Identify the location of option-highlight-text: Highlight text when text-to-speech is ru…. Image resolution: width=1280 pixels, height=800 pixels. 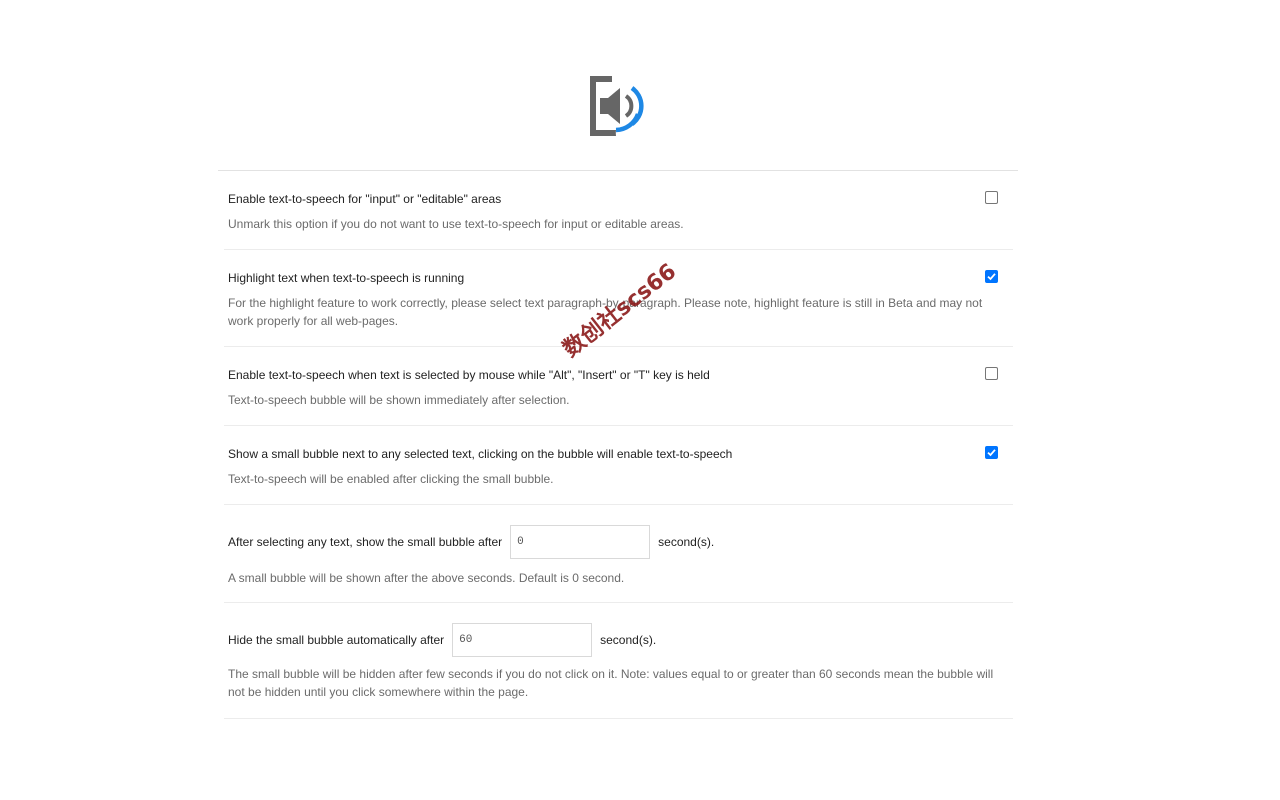
(618, 298).